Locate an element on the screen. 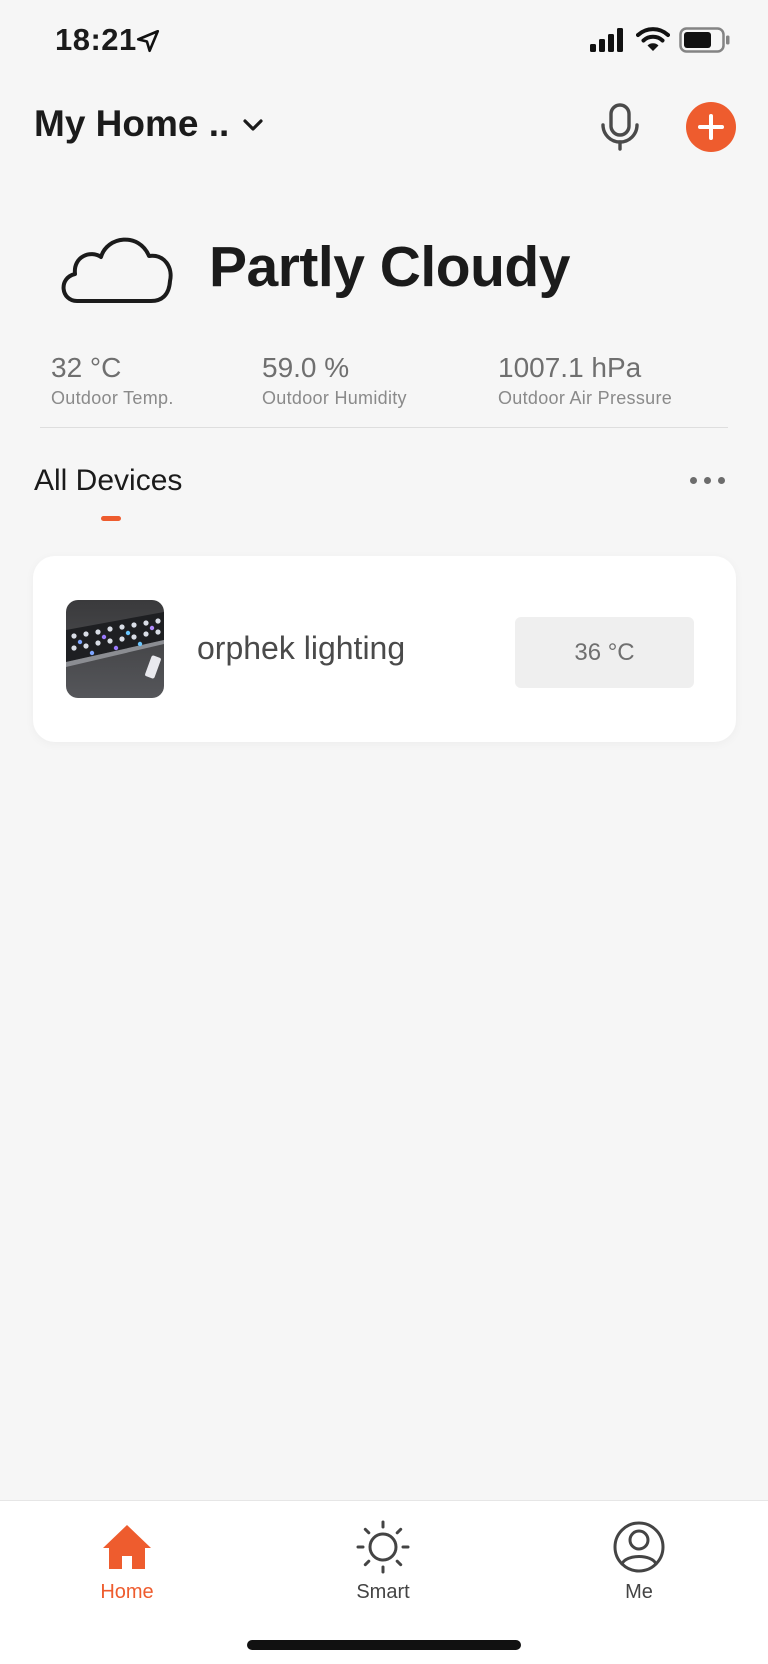 The image size is (768, 1664). device-name: orphek lighting is located at coordinates (301, 648).